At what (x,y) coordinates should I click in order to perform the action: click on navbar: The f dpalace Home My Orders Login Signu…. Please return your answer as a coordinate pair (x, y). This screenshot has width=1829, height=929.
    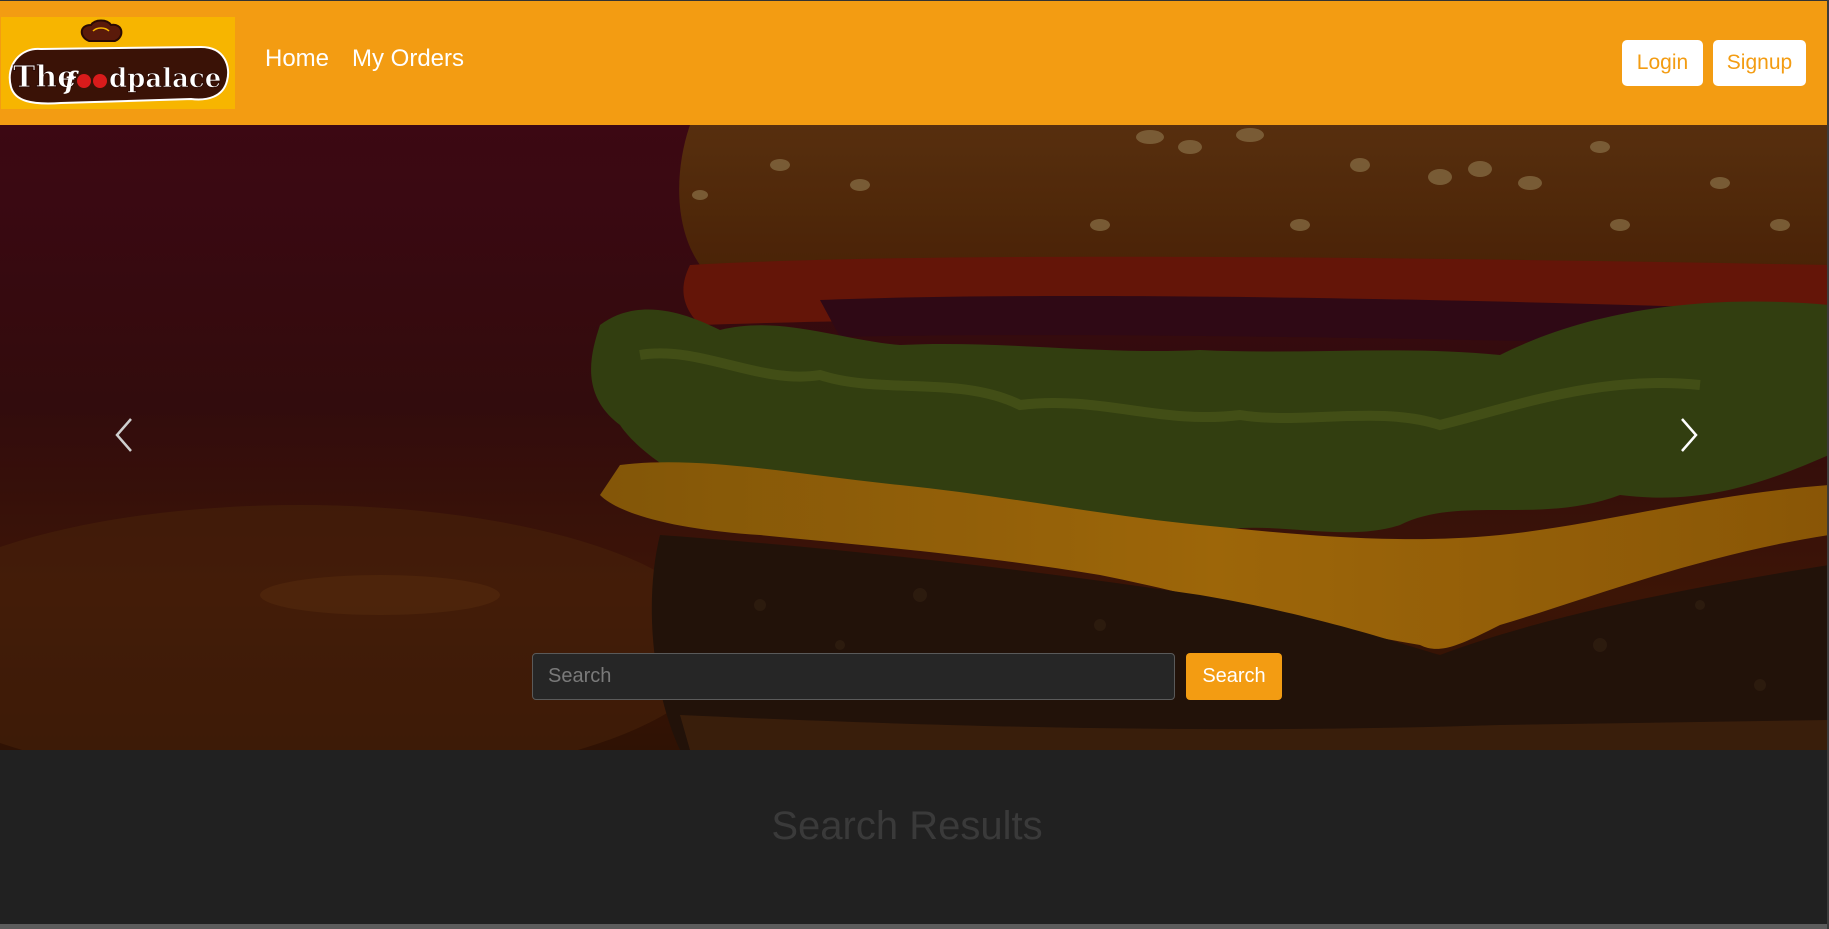
    Looking at the image, I should click on (914, 62).